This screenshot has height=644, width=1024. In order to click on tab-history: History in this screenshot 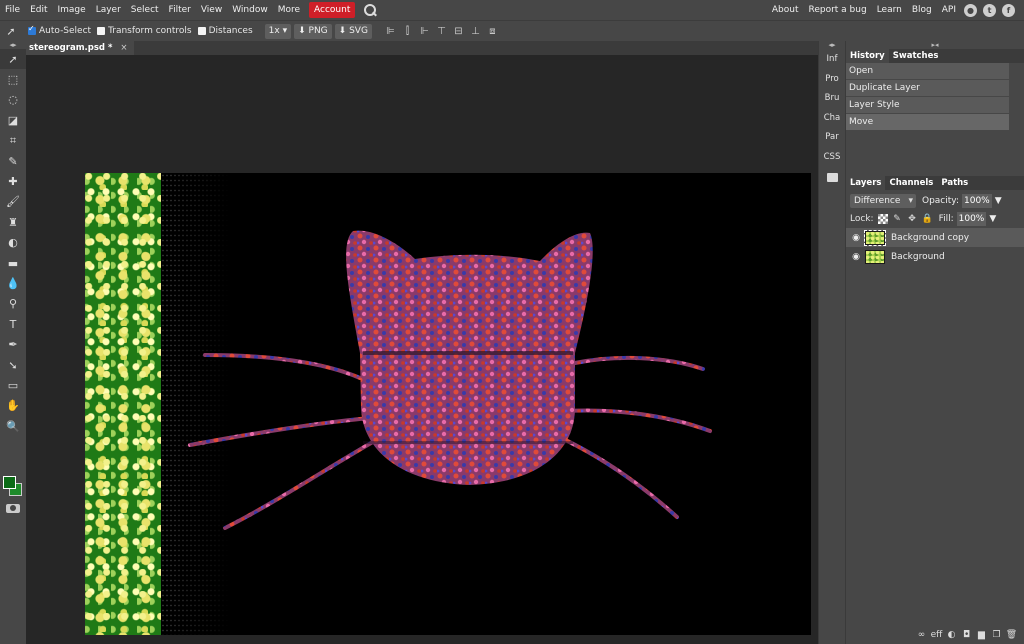, I will do `click(867, 56)`.